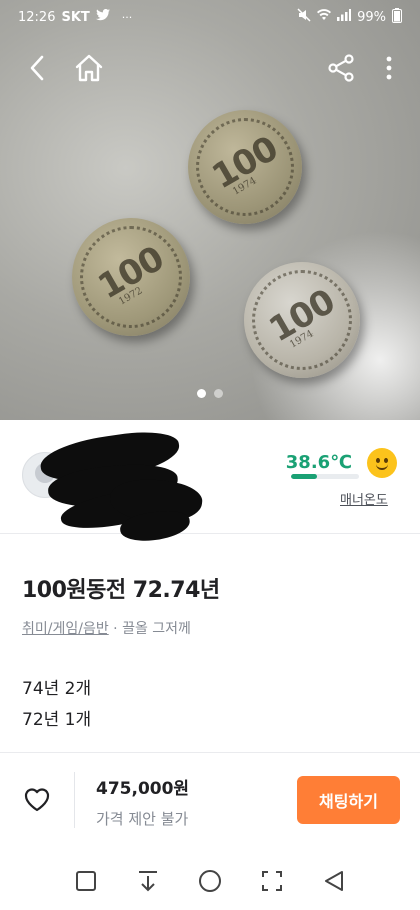 This screenshot has width=420, height=910. I want to click on like-button, so click(37, 801).